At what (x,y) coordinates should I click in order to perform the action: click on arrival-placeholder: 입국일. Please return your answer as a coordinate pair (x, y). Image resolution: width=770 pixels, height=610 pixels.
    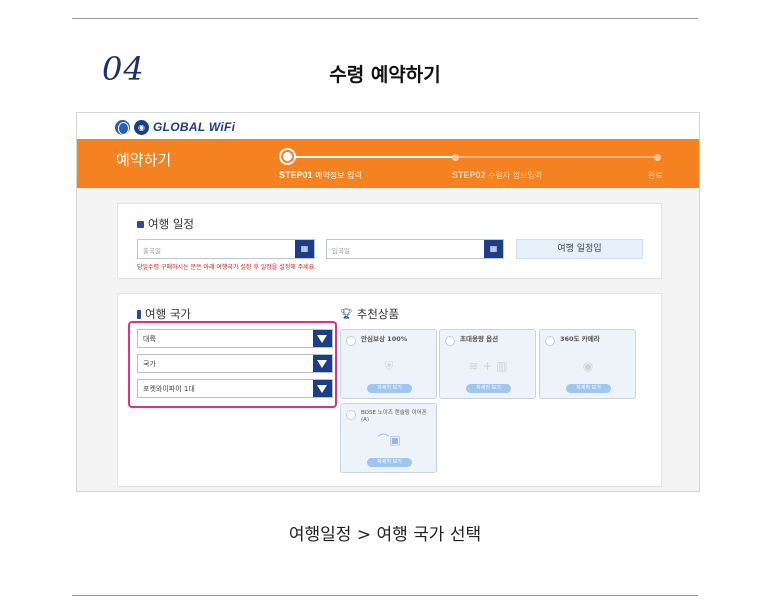
    Looking at the image, I should click on (341, 251).